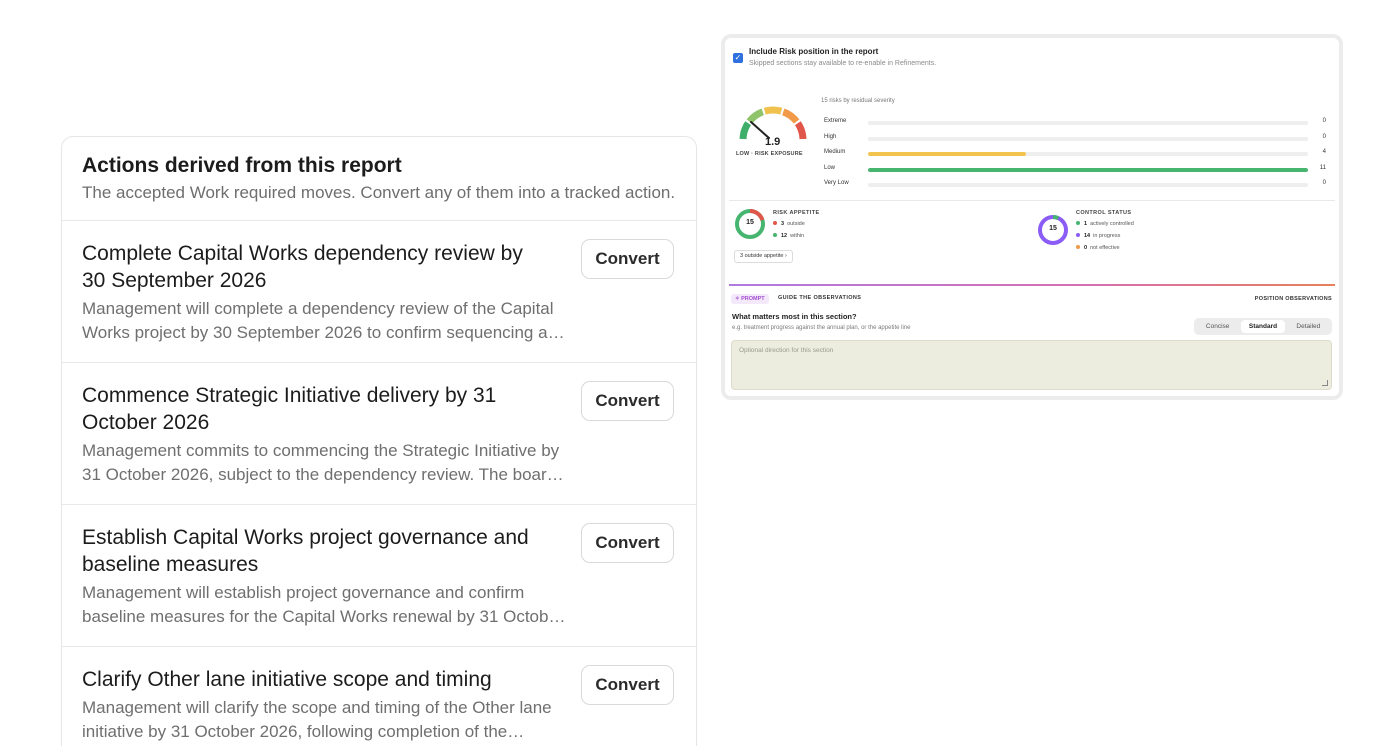 Image resolution: width=1400 pixels, height=746 pixels. Describe the element at coordinates (1104, 213) in the screenshot. I see `control-heading: CONTROL STATUS` at that location.